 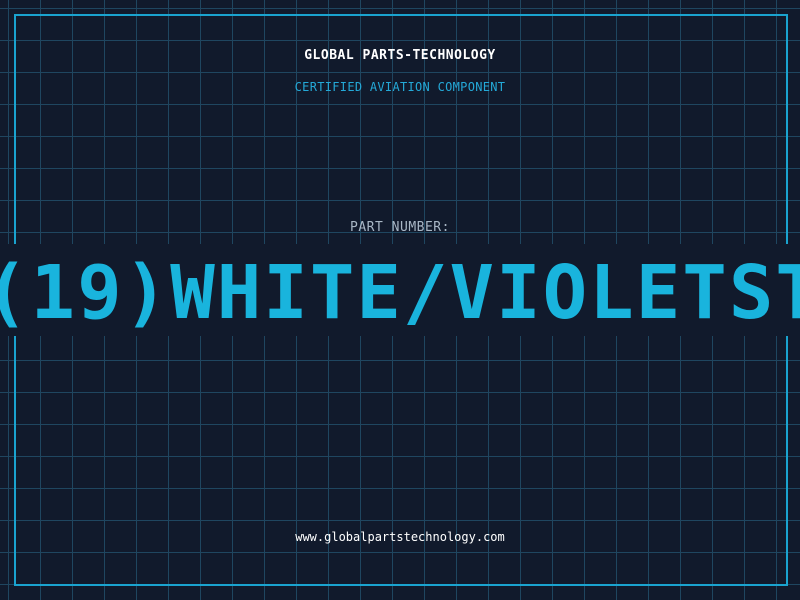 What do you see at coordinates (400, 55) in the screenshot?
I see `company-name: GLOBAL PARTS-TECHNOLOGY` at bounding box center [400, 55].